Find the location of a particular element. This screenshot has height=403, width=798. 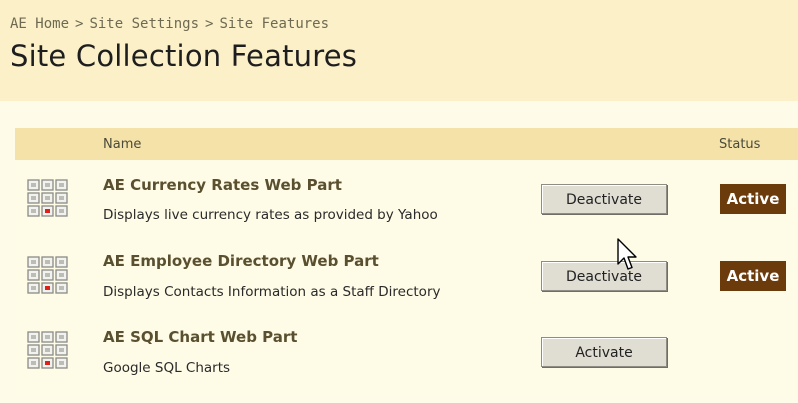

feature-name: AE Currency Rates Web Part is located at coordinates (222, 185).